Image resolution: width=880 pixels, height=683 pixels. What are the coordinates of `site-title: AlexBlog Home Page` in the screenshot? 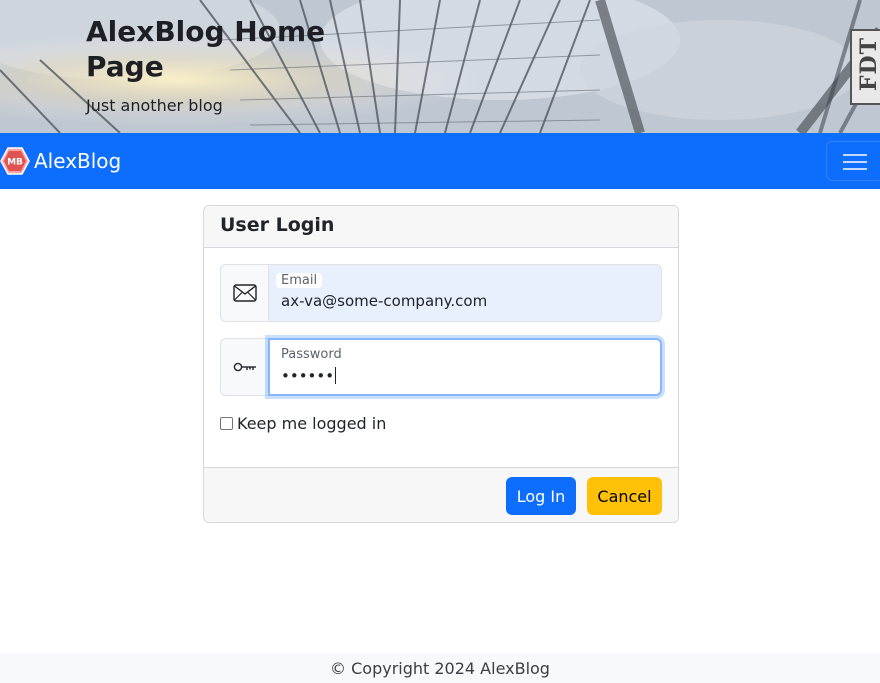 It's located at (206, 49).